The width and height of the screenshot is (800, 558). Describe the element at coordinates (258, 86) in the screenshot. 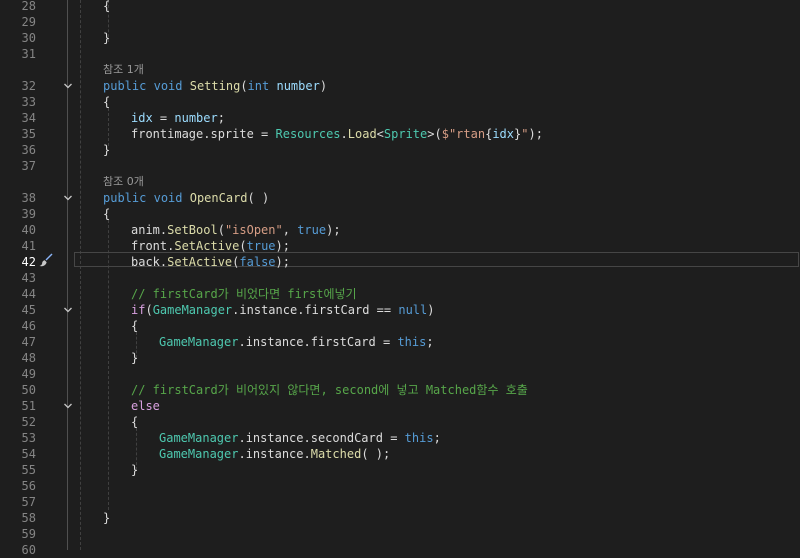

I see `code-token: int` at that location.